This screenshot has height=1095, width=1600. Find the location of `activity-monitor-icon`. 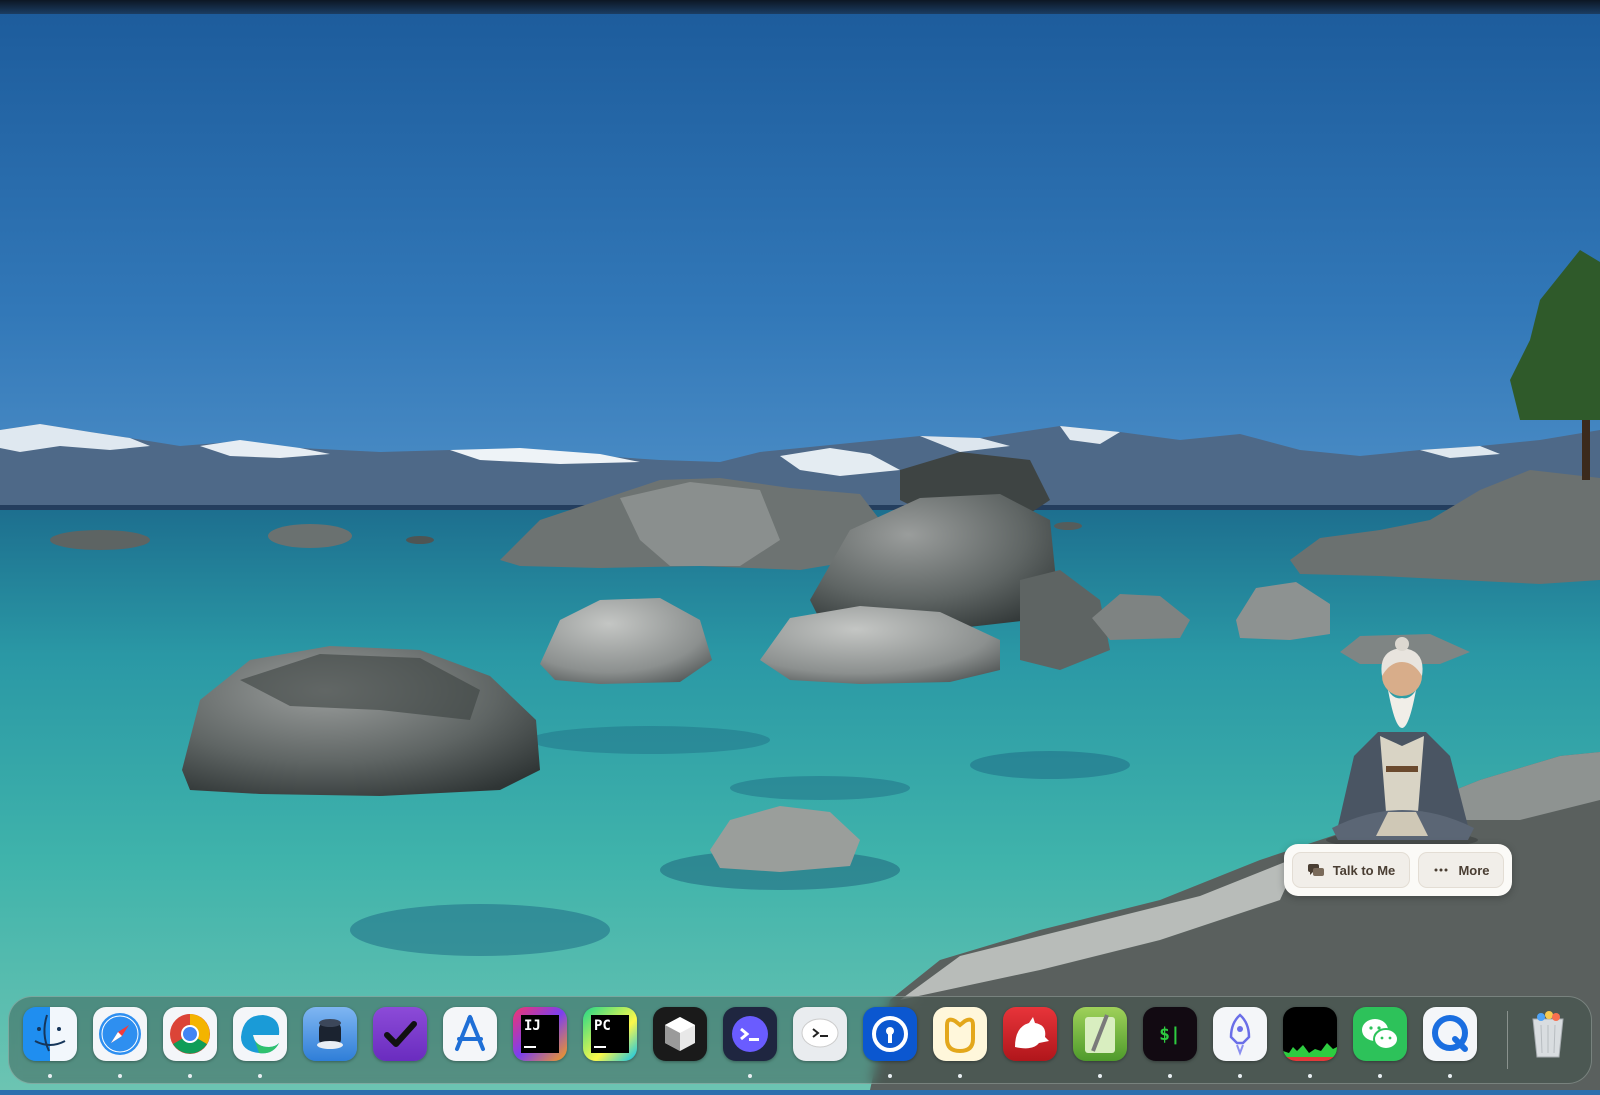

activity-monitor-icon is located at coordinates (1310, 1034).